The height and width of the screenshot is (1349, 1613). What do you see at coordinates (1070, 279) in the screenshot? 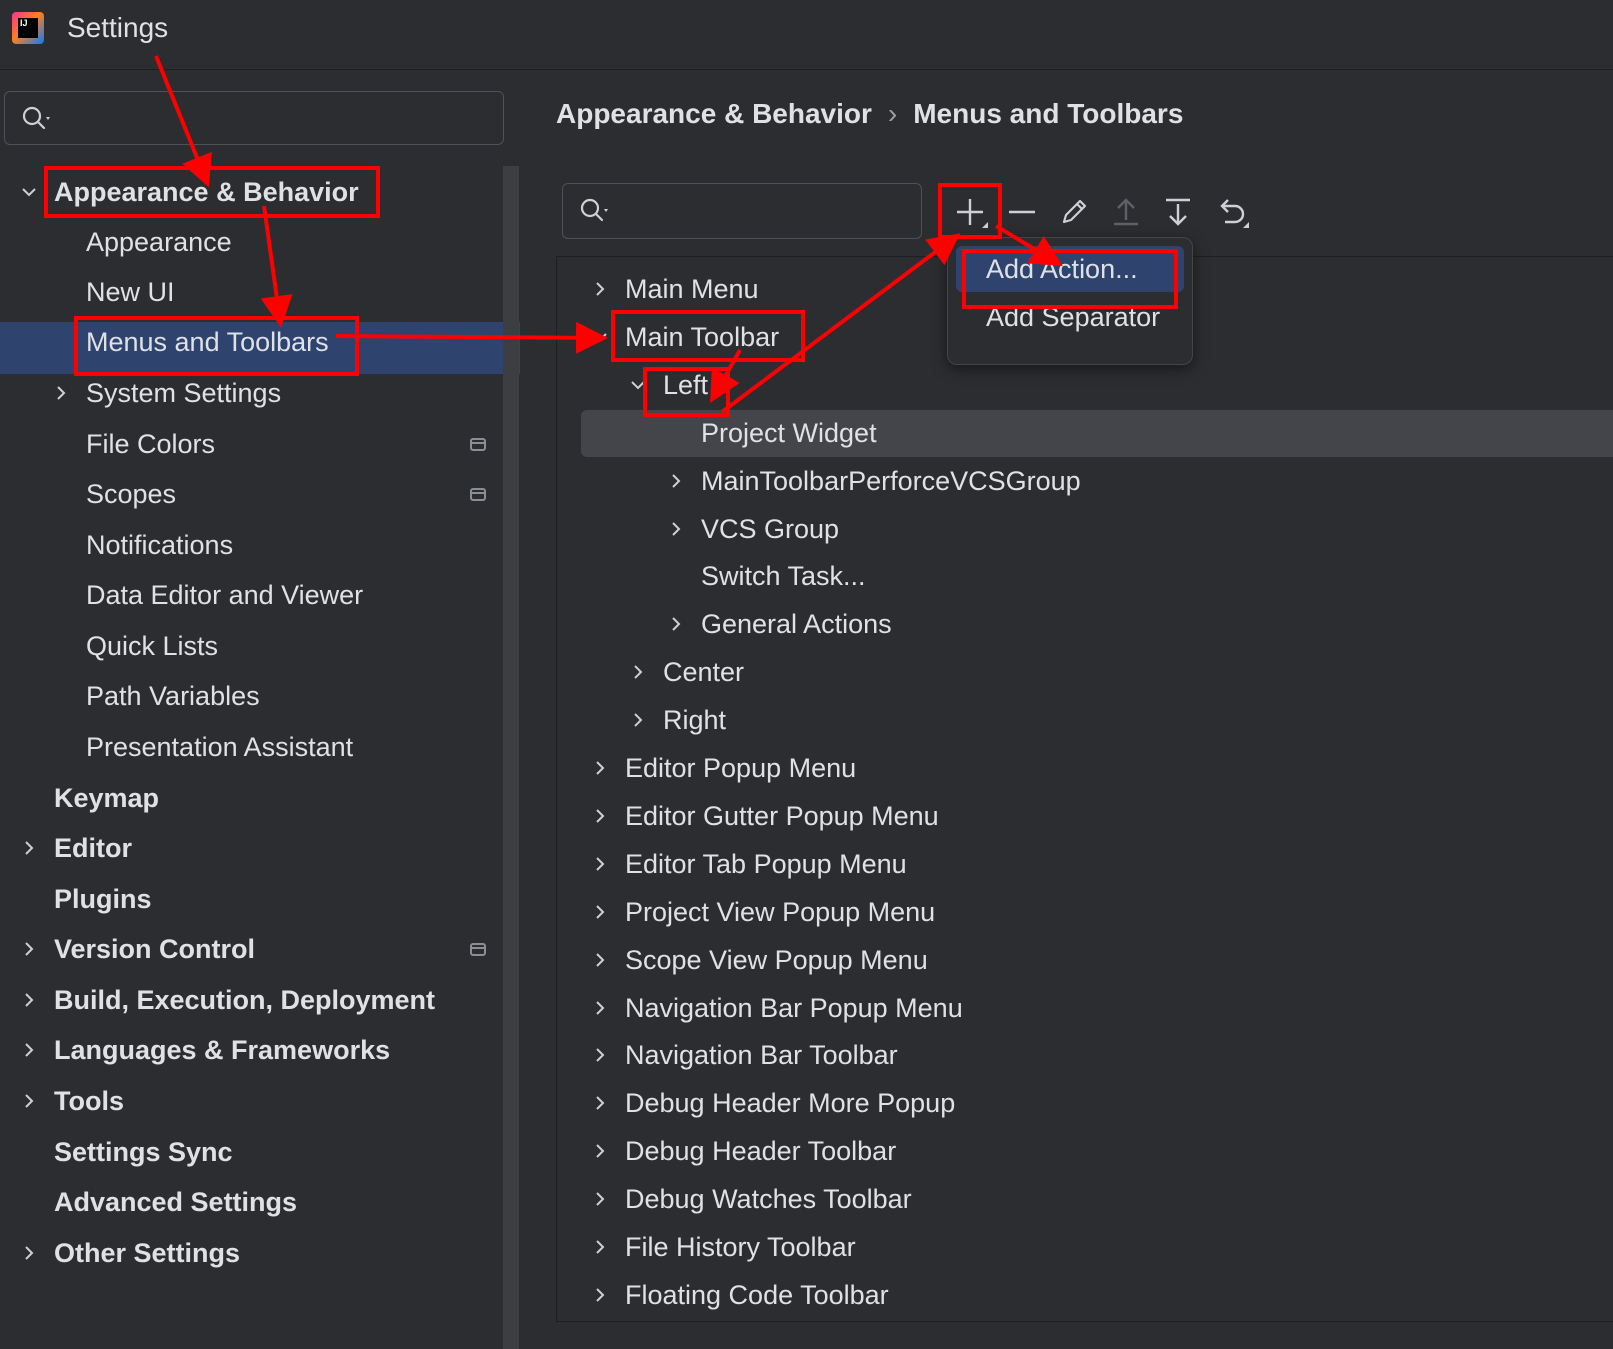
I see `annotation-box-add-action` at bounding box center [1070, 279].